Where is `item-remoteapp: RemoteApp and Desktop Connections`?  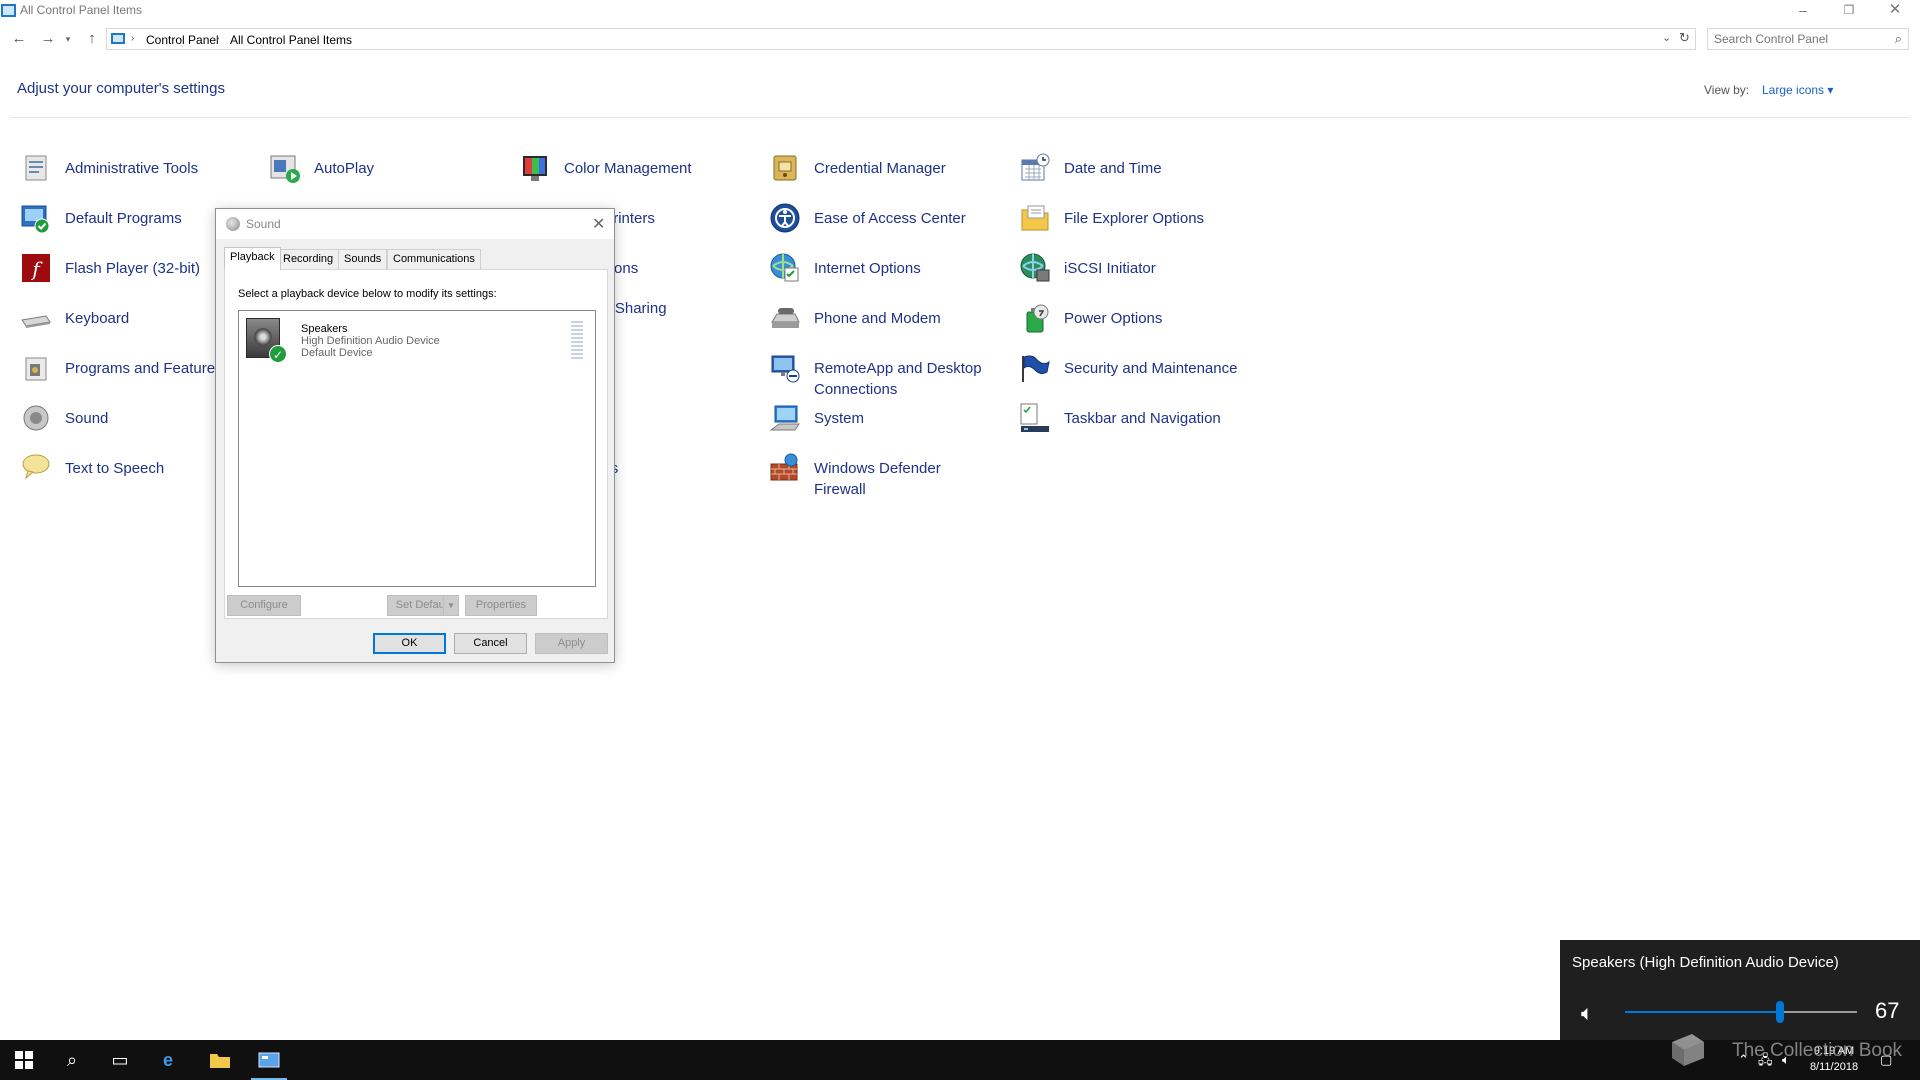
item-remoteapp: RemoteApp and Desktop Connections is located at coordinates (886, 376).